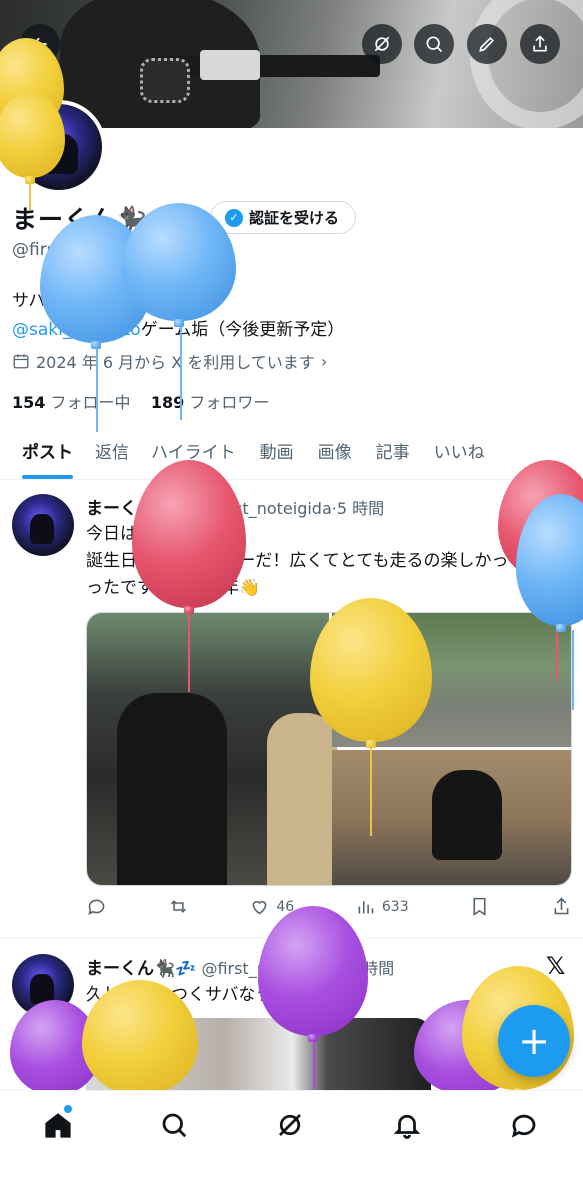  What do you see at coordinates (259, 908) in the screenshot?
I see `heart-icon` at bounding box center [259, 908].